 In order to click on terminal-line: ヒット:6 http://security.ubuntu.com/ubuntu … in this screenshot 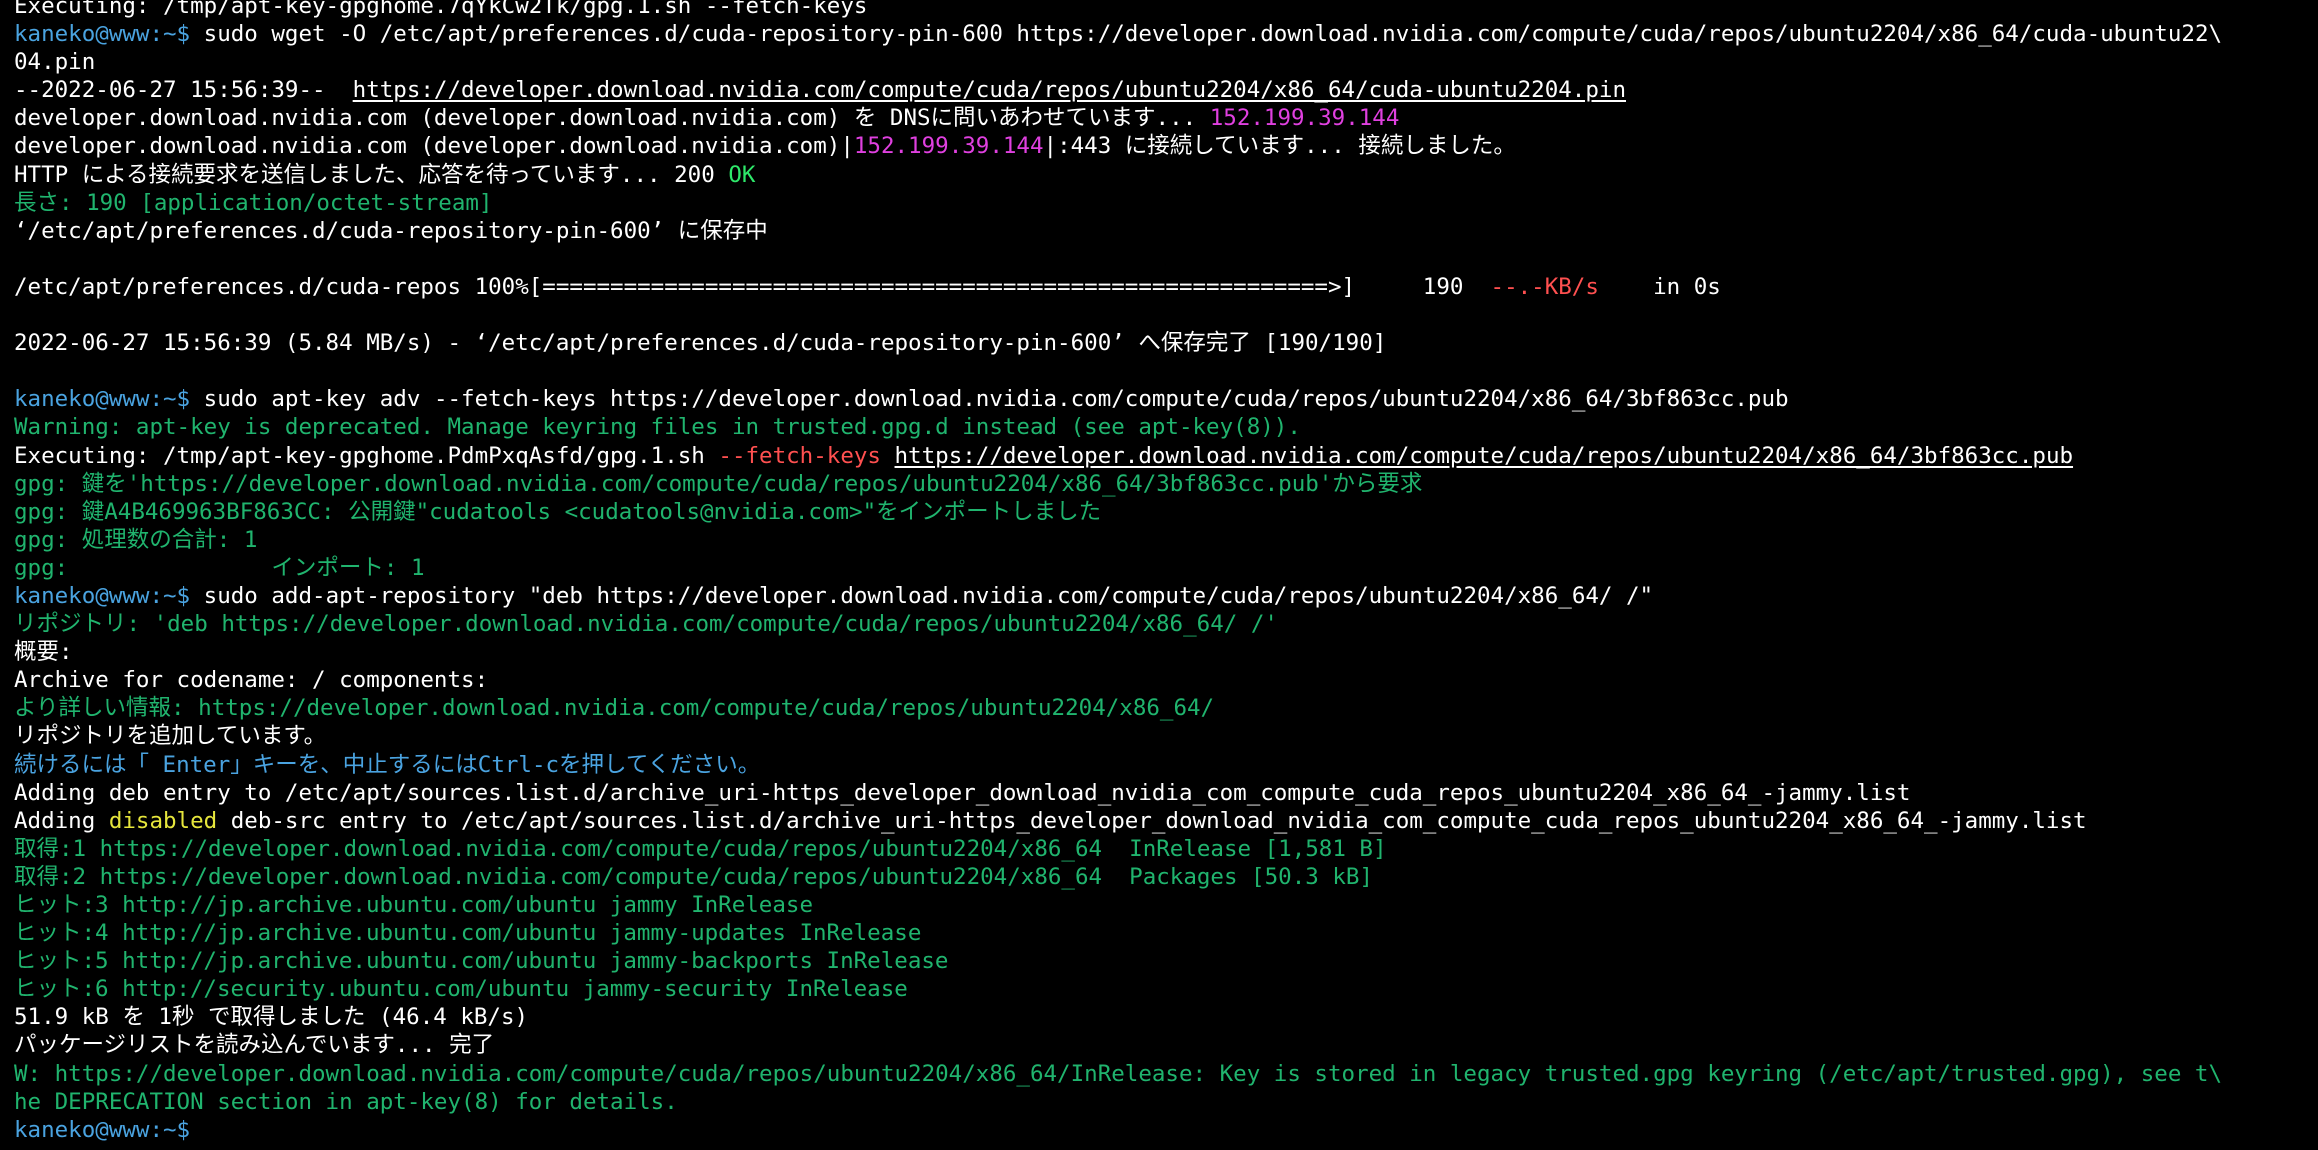, I will do `click(1159, 989)`.